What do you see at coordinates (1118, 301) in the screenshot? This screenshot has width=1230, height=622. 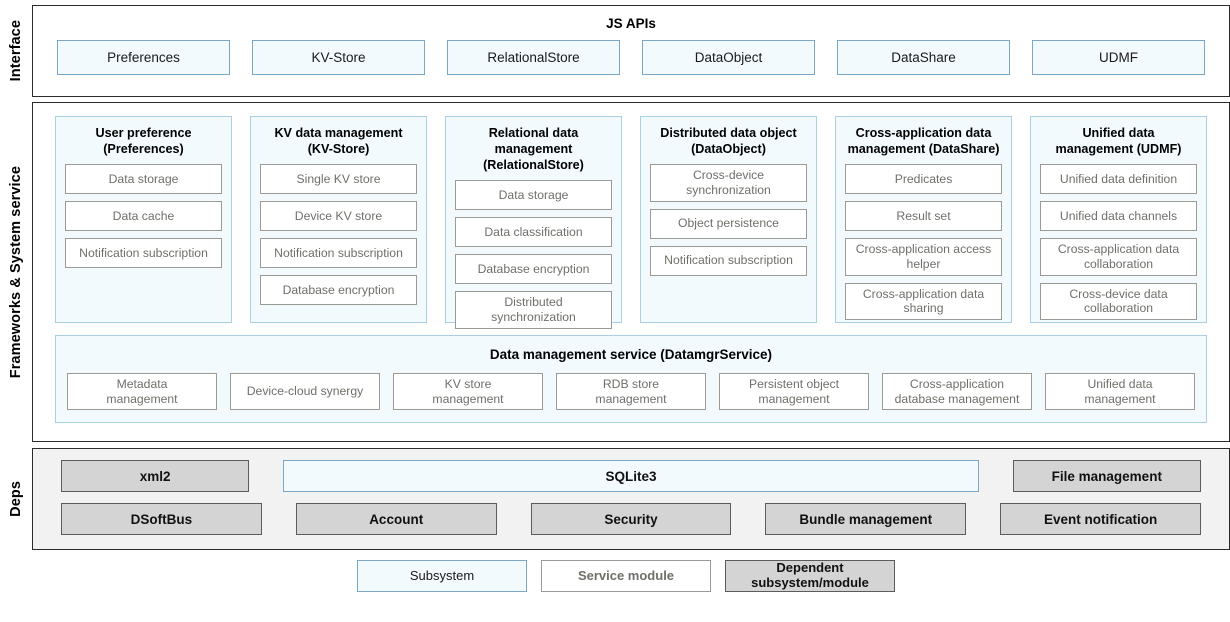 I see `service-module-box: Cross-device data collaboration` at bounding box center [1118, 301].